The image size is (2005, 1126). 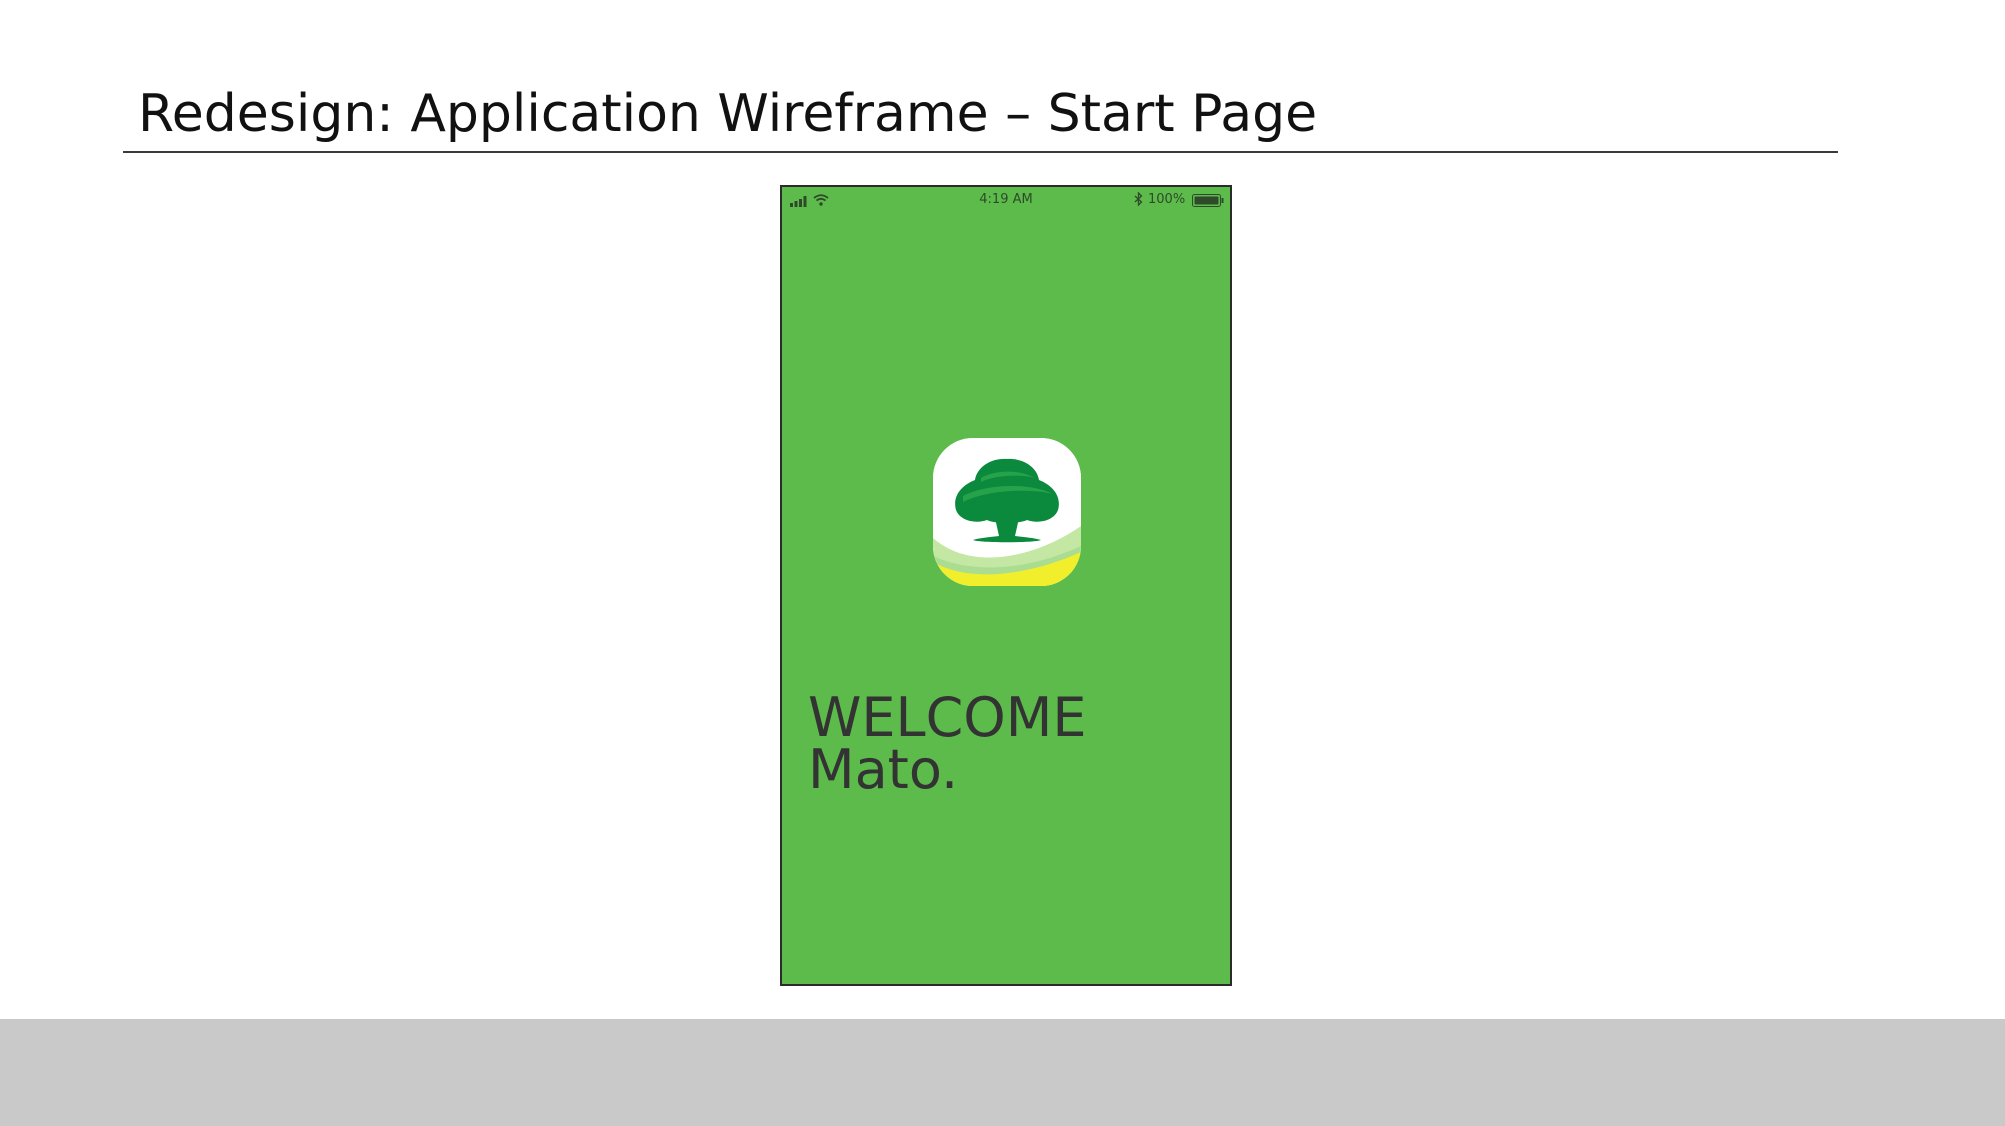 I want to click on tree-logo-icon, so click(x=1007, y=512).